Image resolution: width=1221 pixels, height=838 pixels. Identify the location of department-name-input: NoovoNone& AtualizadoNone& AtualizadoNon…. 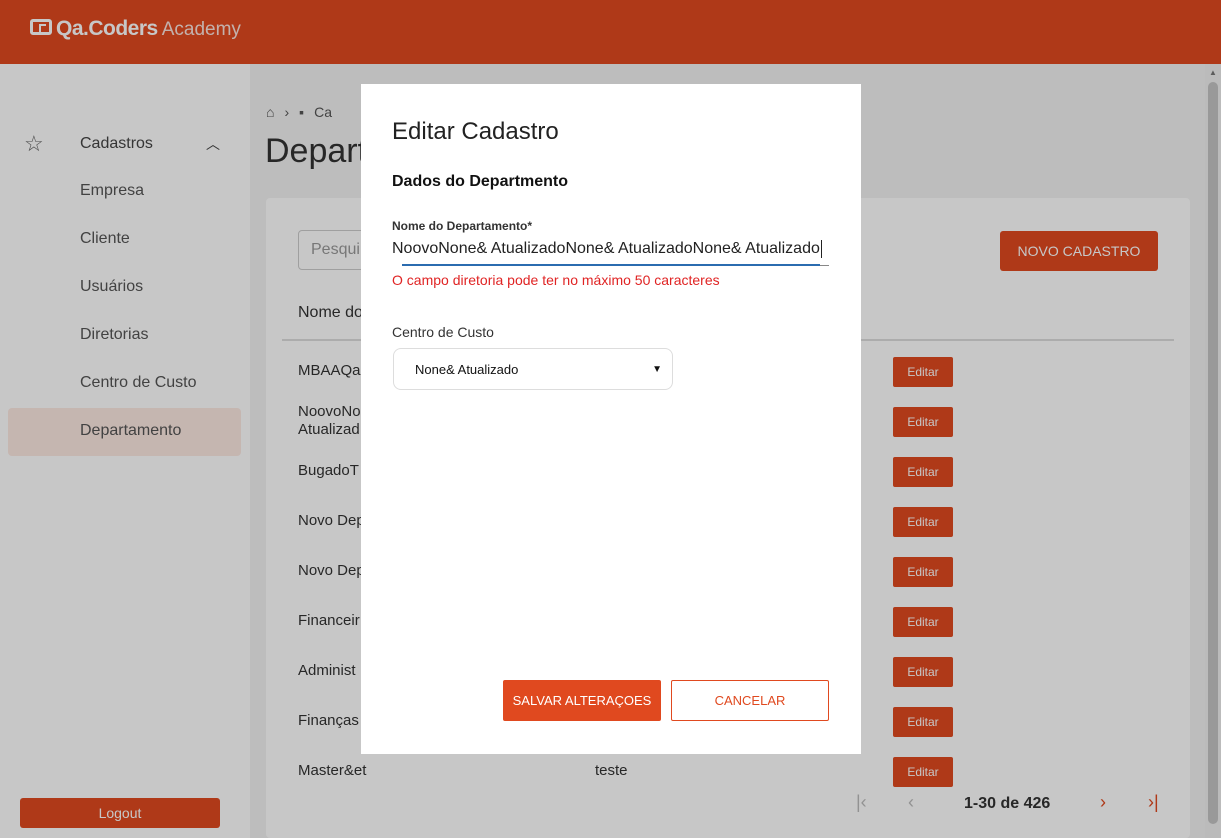
(610, 253).